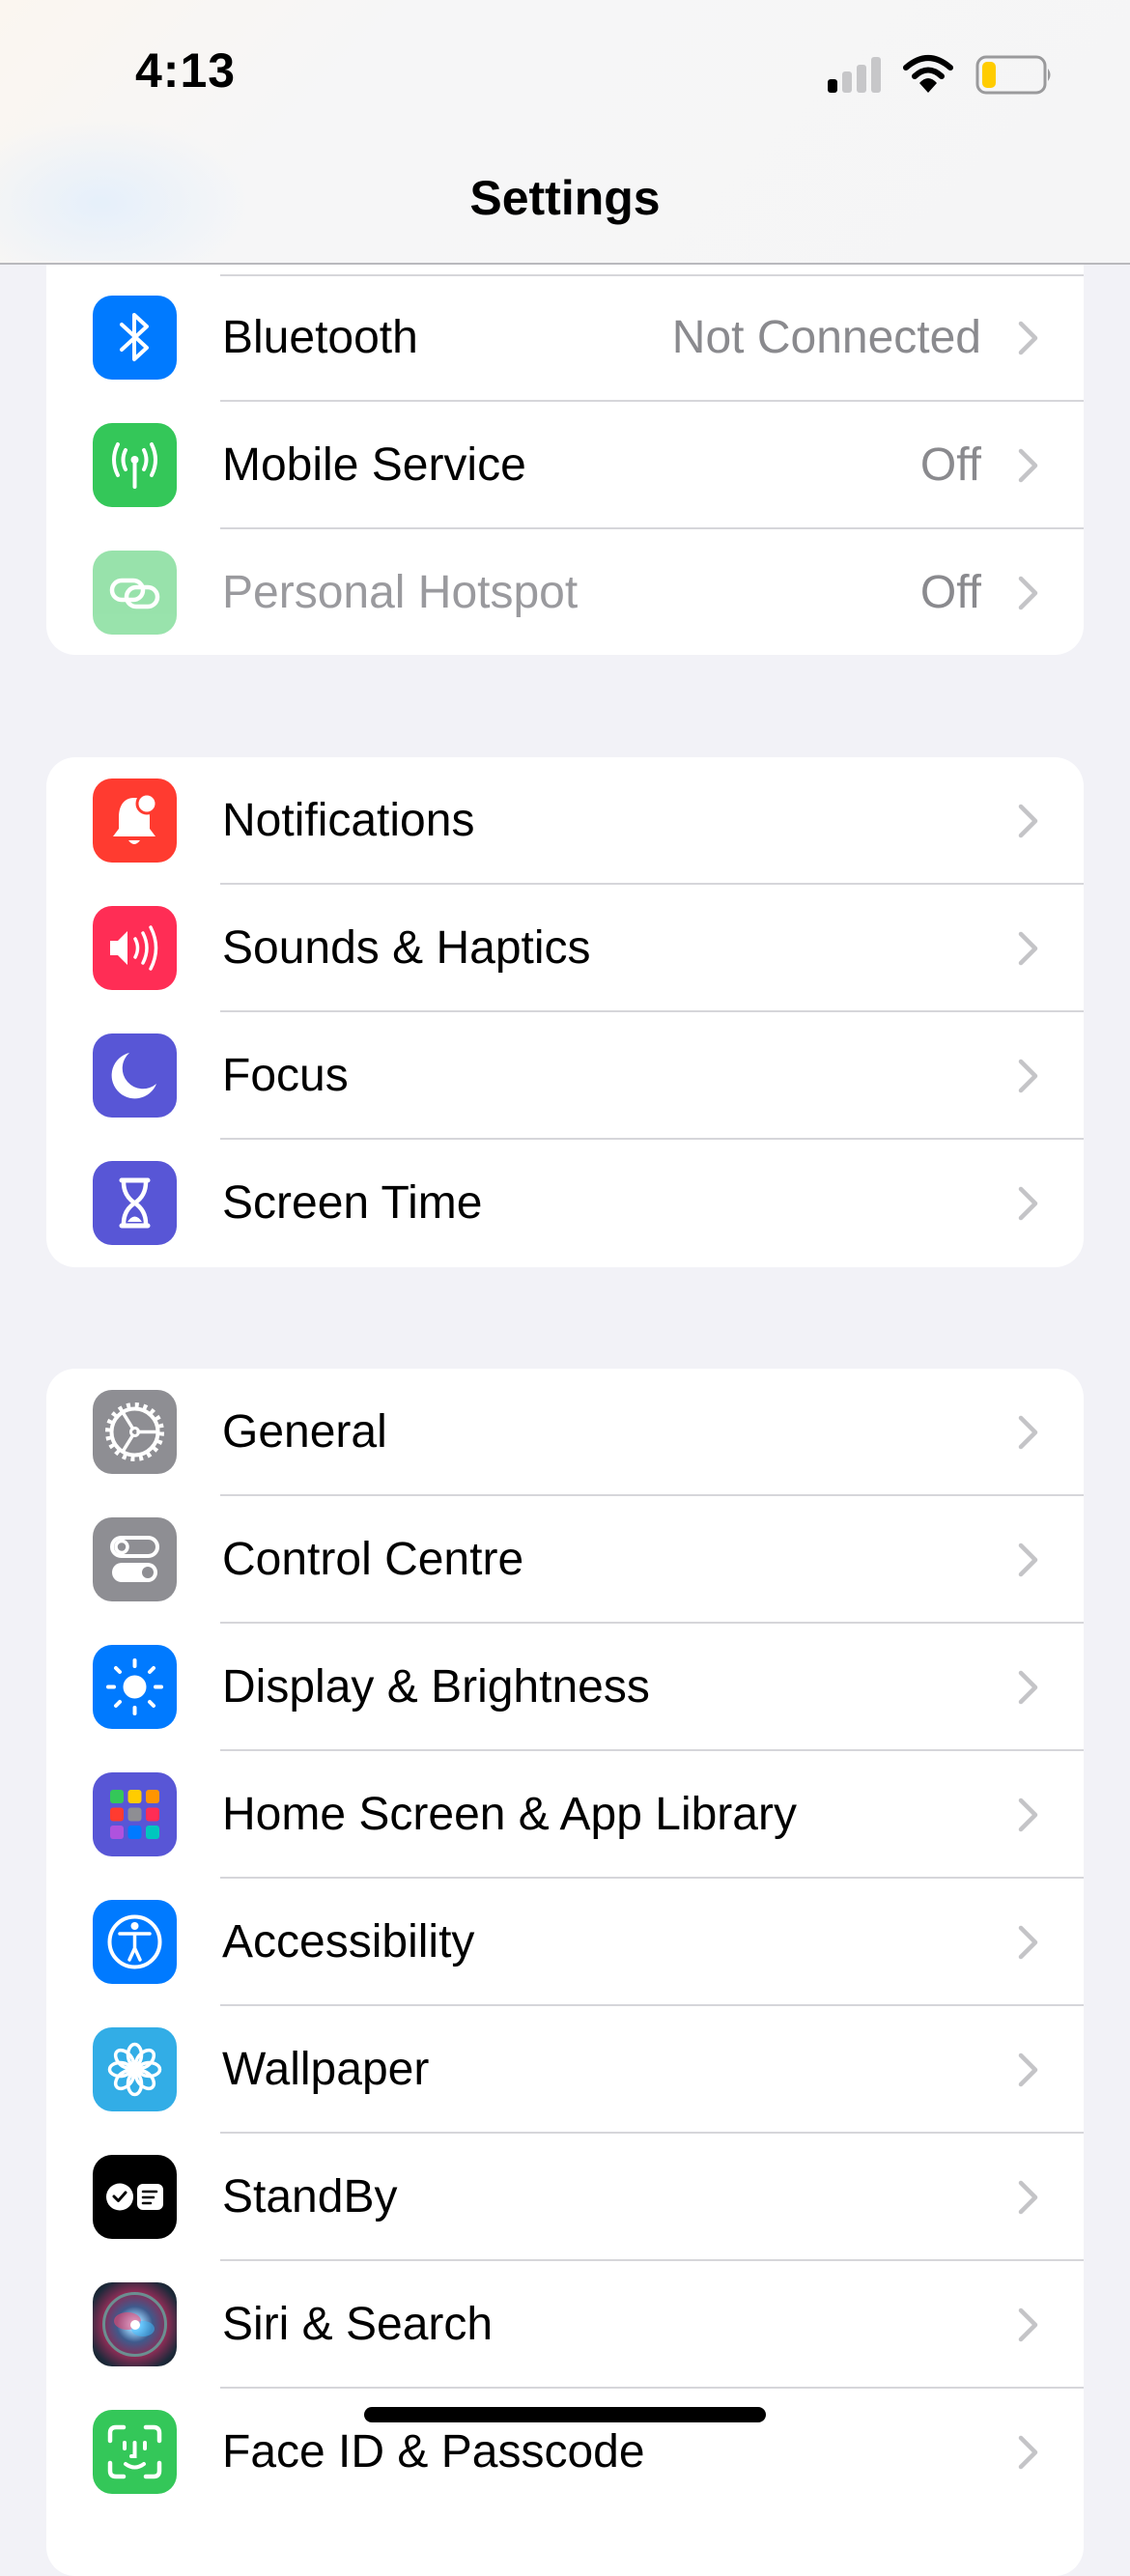  Describe the element at coordinates (565, 2070) in the screenshot. I see `row-wallpaper: Wallpaper` at that location.